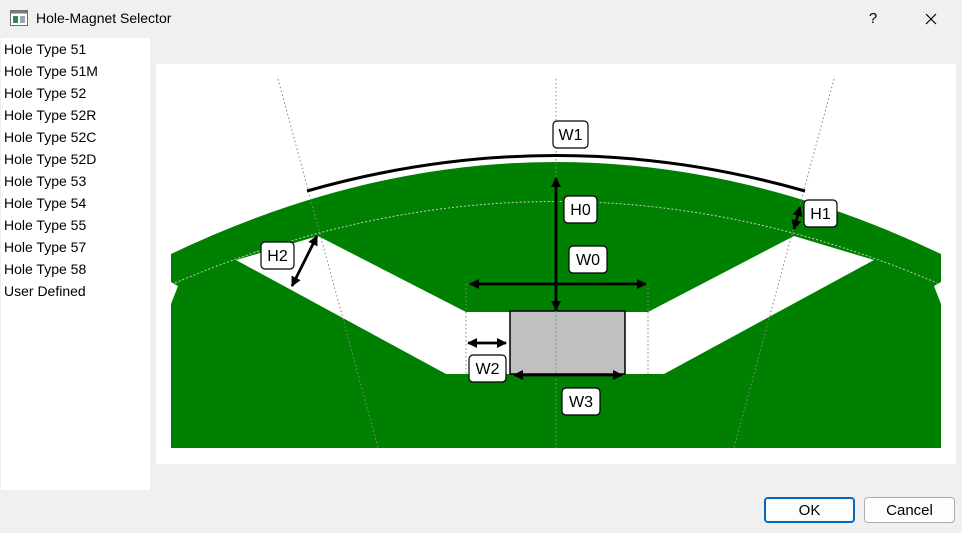 This screenshot has width=962, height=533. I want to click on svg-text: H1, so click(820, 214).